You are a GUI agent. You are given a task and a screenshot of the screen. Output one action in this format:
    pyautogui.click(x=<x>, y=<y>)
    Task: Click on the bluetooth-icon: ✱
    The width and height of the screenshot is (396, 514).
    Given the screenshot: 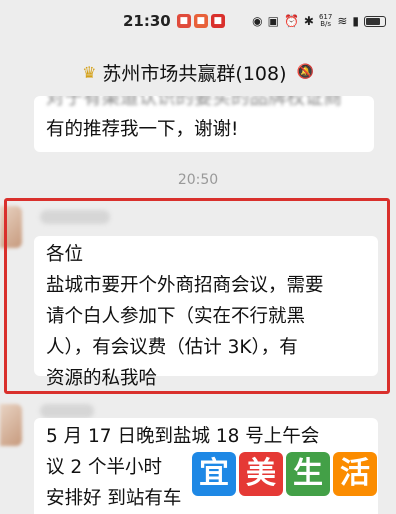 What is the action you would take?
    pyautogui.click(x=308, y=21)
    